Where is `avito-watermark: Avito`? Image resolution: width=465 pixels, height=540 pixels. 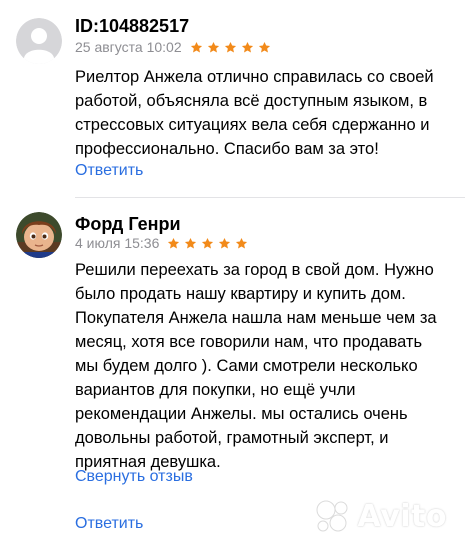
avito-watermark: Avito is located at coordinates (380, 516).